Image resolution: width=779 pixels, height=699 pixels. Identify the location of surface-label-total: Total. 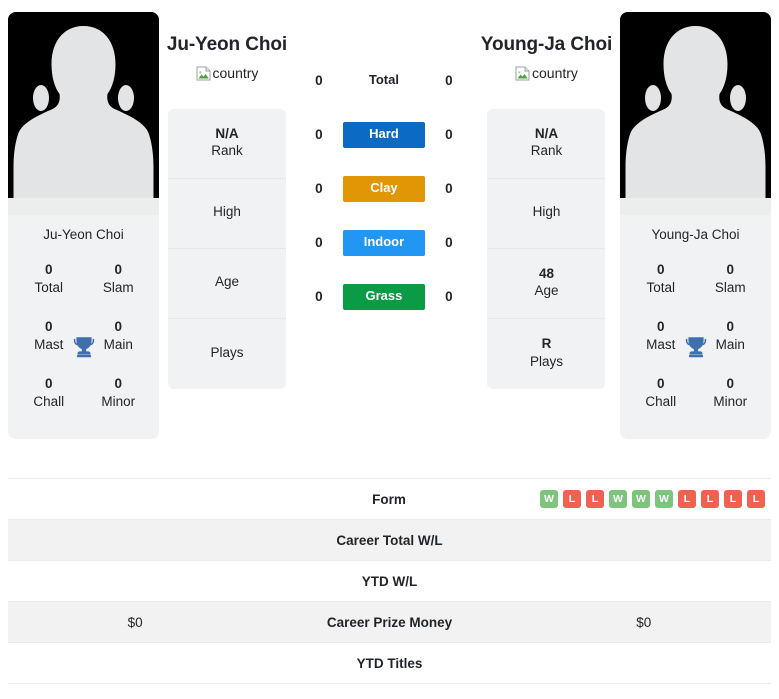
(383, 79).